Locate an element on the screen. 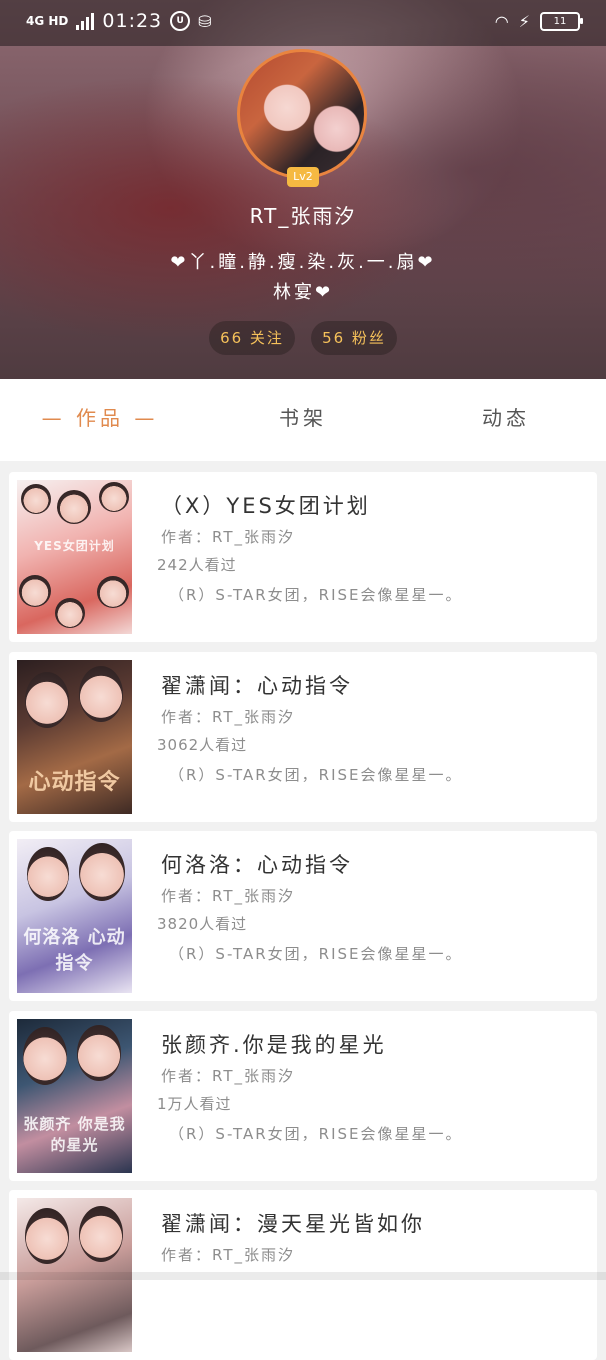 The height and width of the screenshot is (1360, 606). clock: 01:23 is located at coordinates (132, 21).